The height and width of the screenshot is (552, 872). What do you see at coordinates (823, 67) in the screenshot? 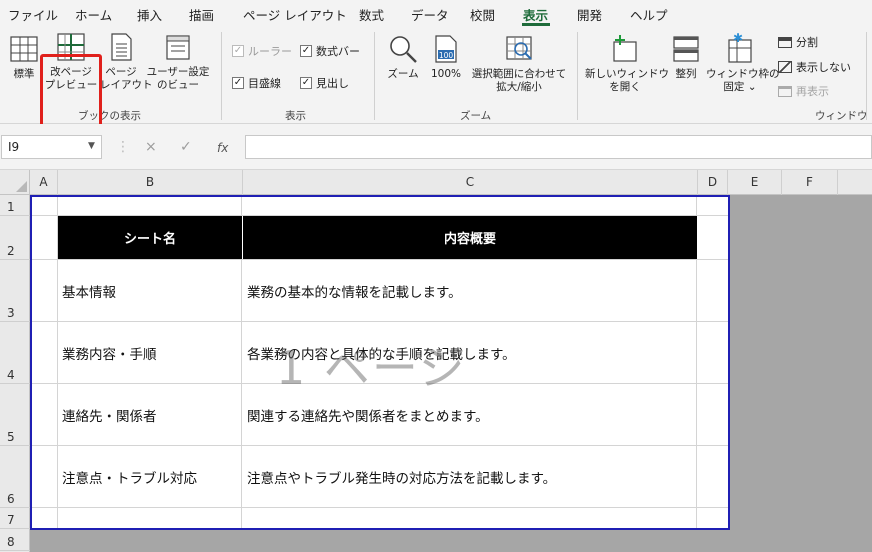
I see `hide-window-label: 表示しない` at bounding box center [823, 67].